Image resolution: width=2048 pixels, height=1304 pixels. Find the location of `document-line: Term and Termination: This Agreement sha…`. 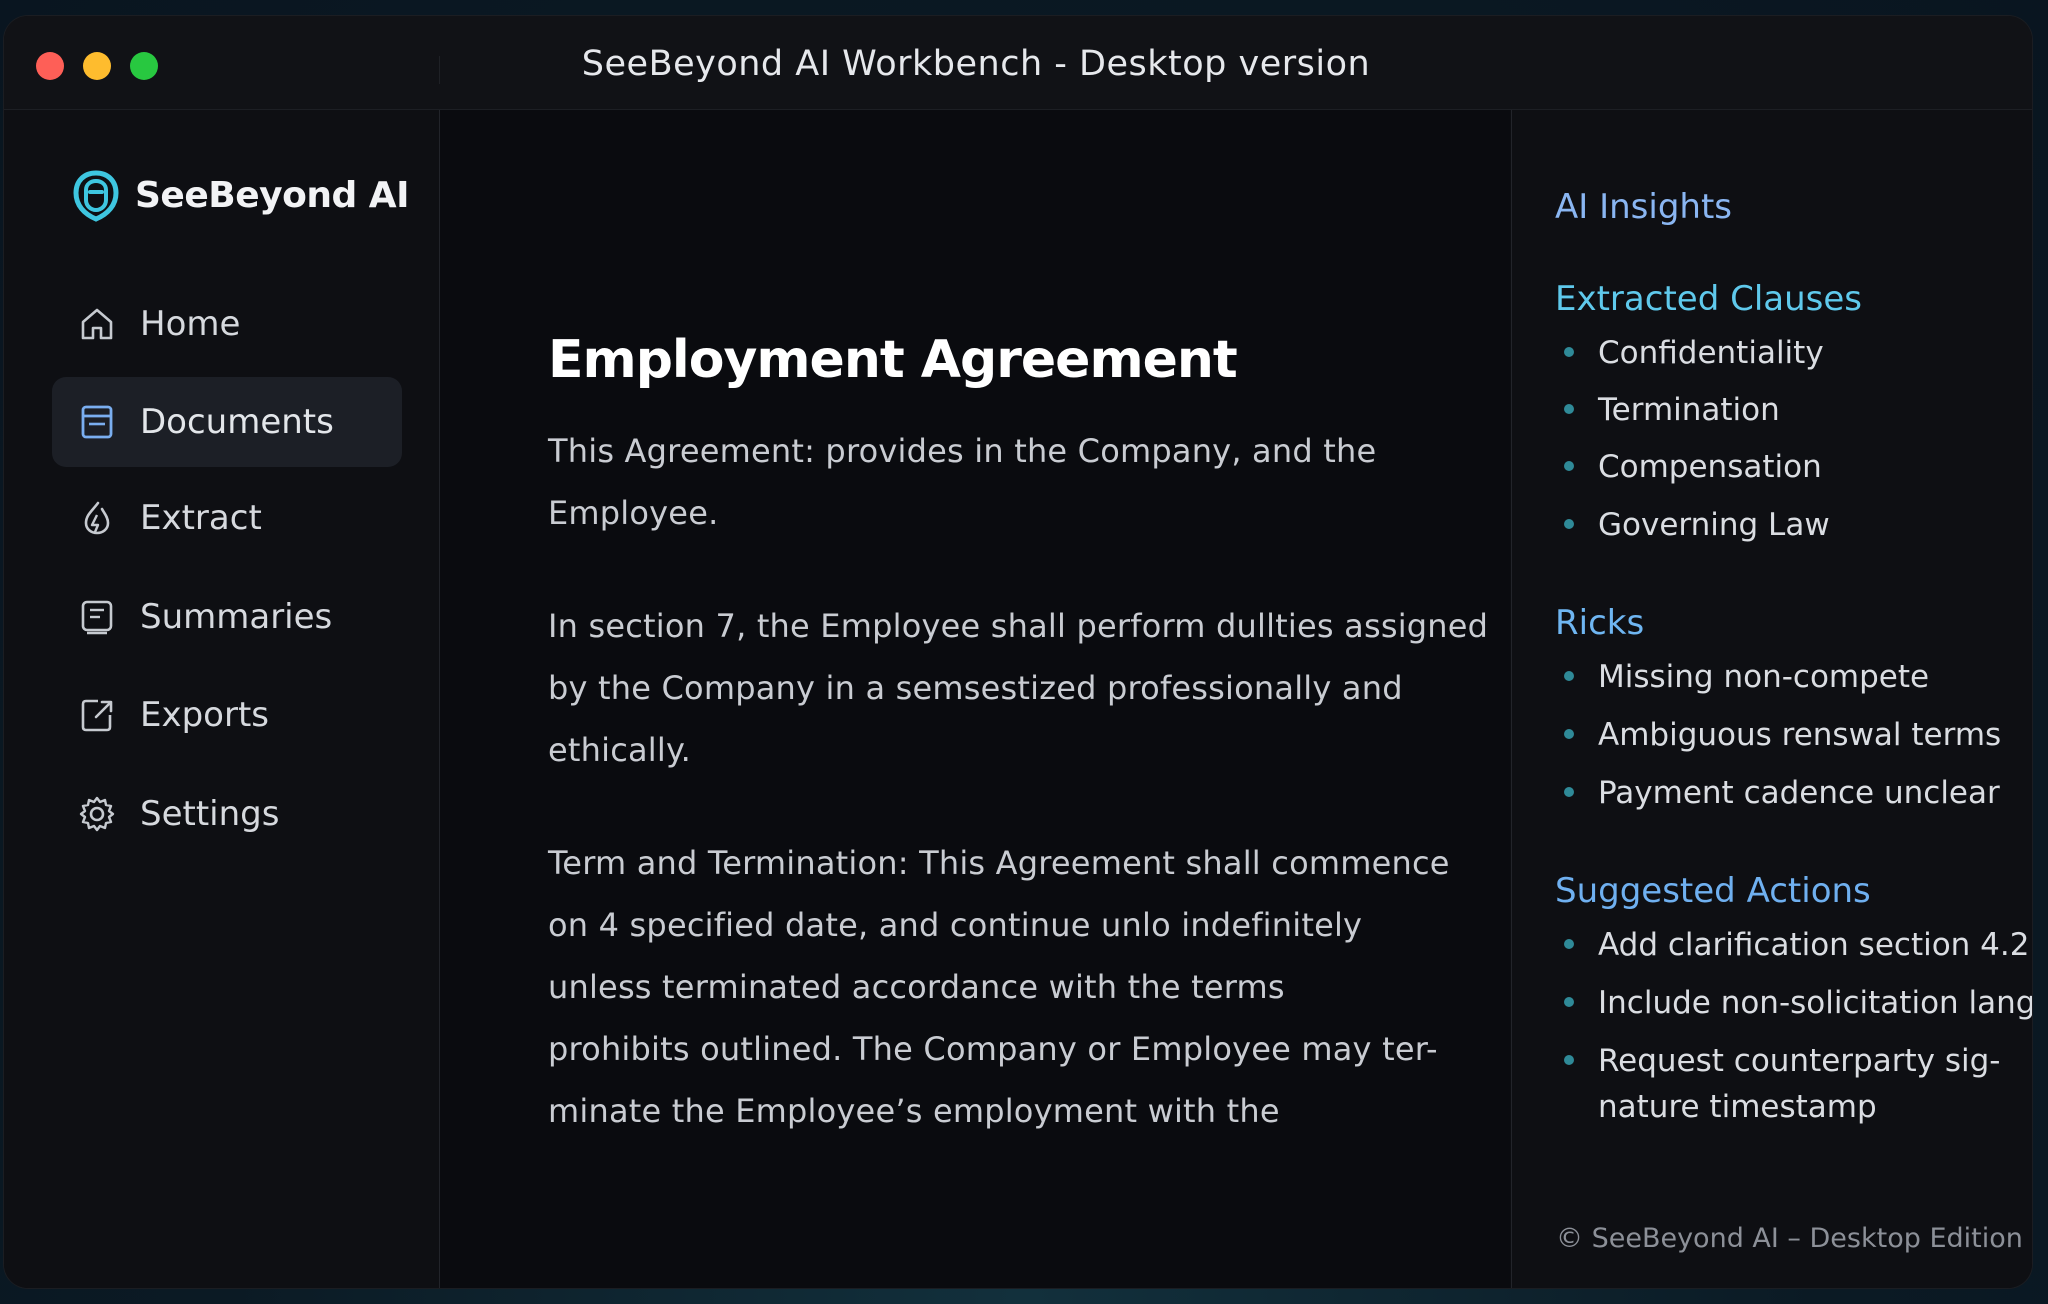

document-line: Term and Termination: This Agreement sha… is located at coordinates (999, 863).